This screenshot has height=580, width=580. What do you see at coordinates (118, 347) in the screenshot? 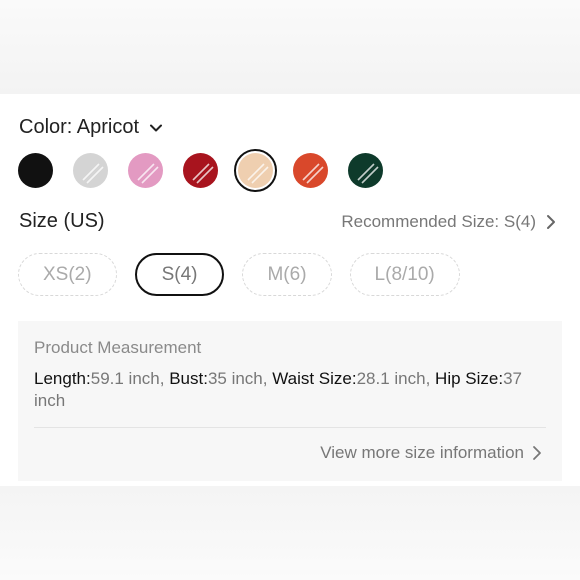
I see `measurement-title: Product Measurement` at bounding box center [118, 347].